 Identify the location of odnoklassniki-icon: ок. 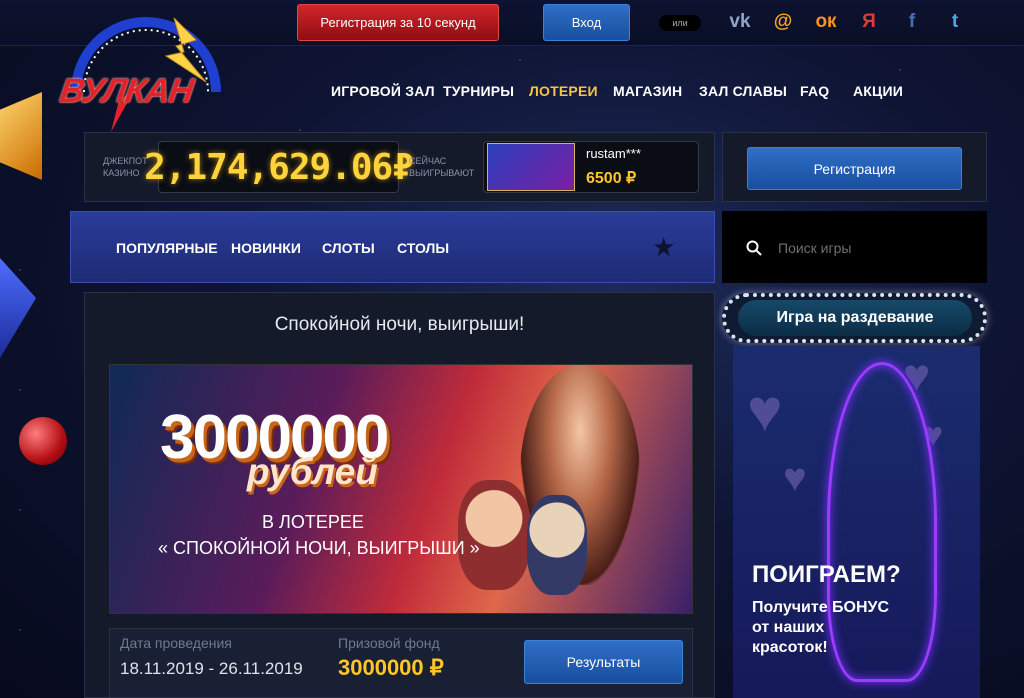
(826, 22).